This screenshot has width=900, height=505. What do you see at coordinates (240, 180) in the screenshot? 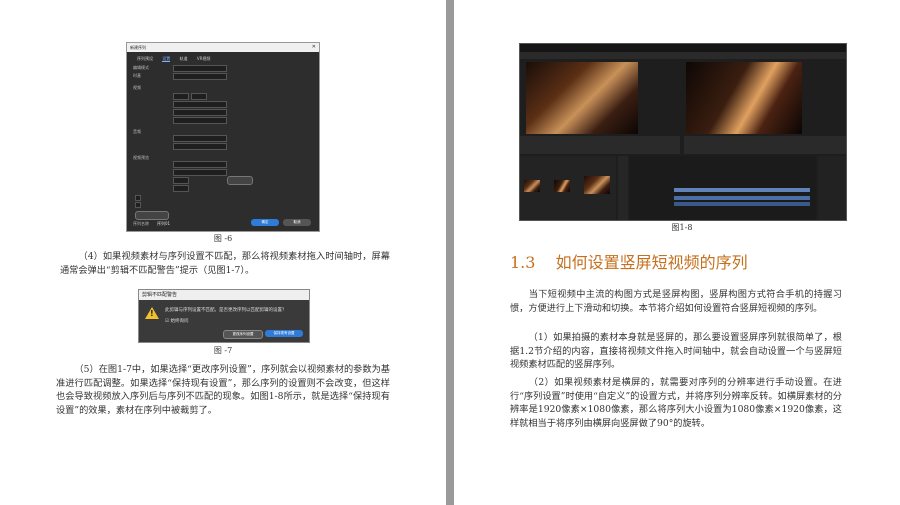
I see `reset-button` at bounding box center [240, 180].